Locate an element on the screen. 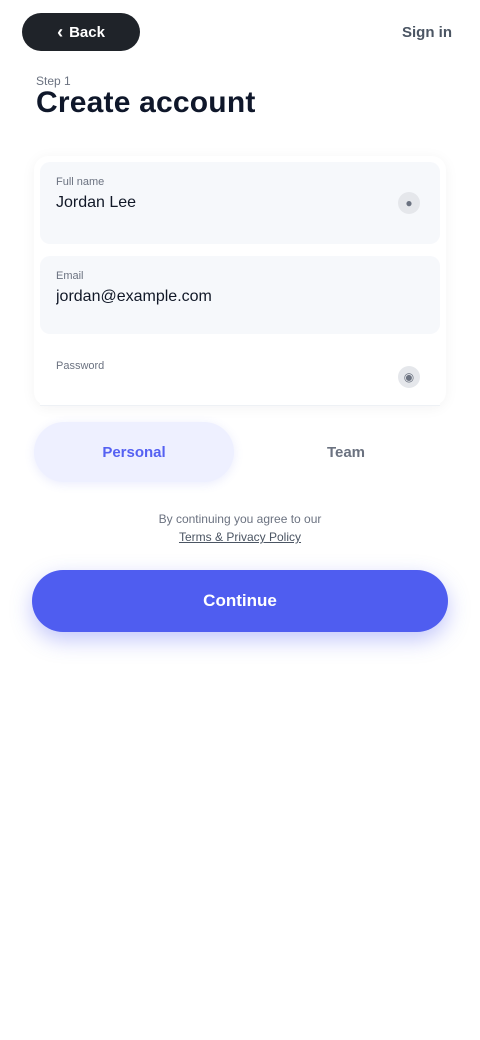  name-field: Full name ● is located at coordinates (240, 203).